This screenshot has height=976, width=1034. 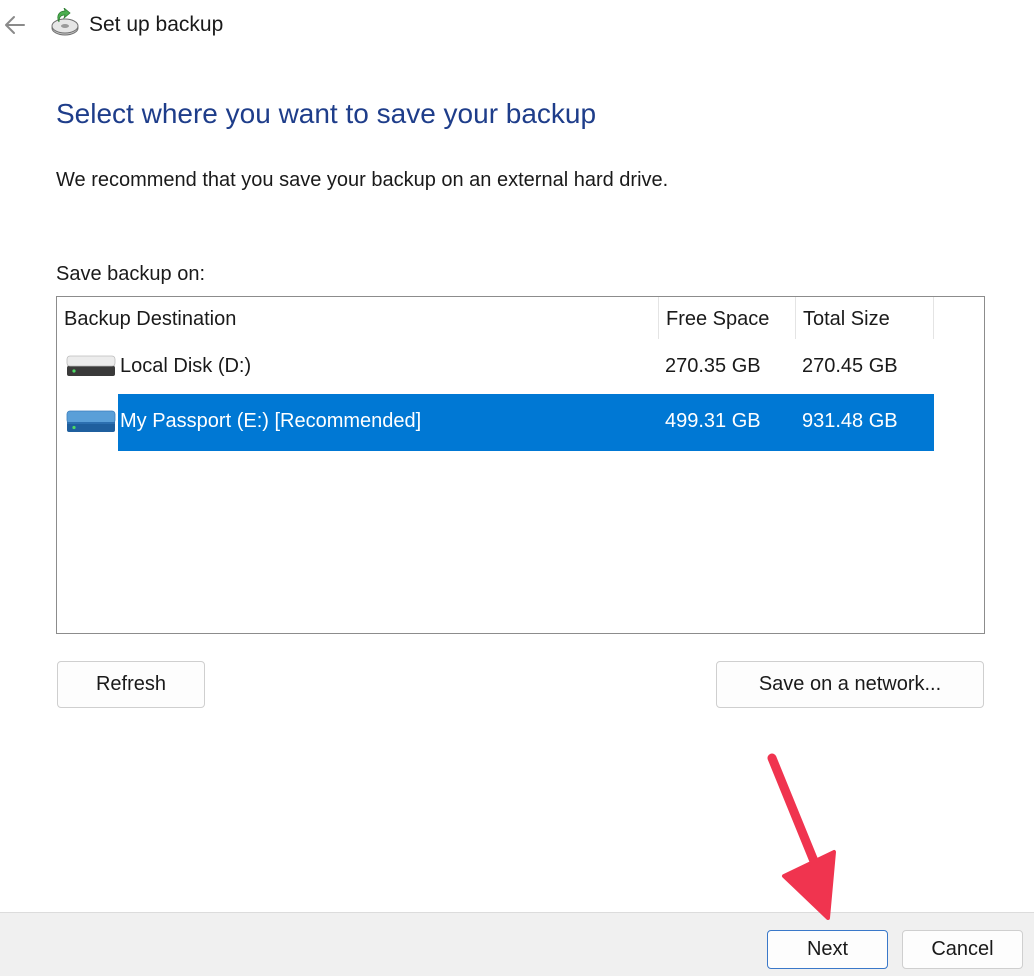 I want to click on red-arrow-icon, so click(x=801, y=836).